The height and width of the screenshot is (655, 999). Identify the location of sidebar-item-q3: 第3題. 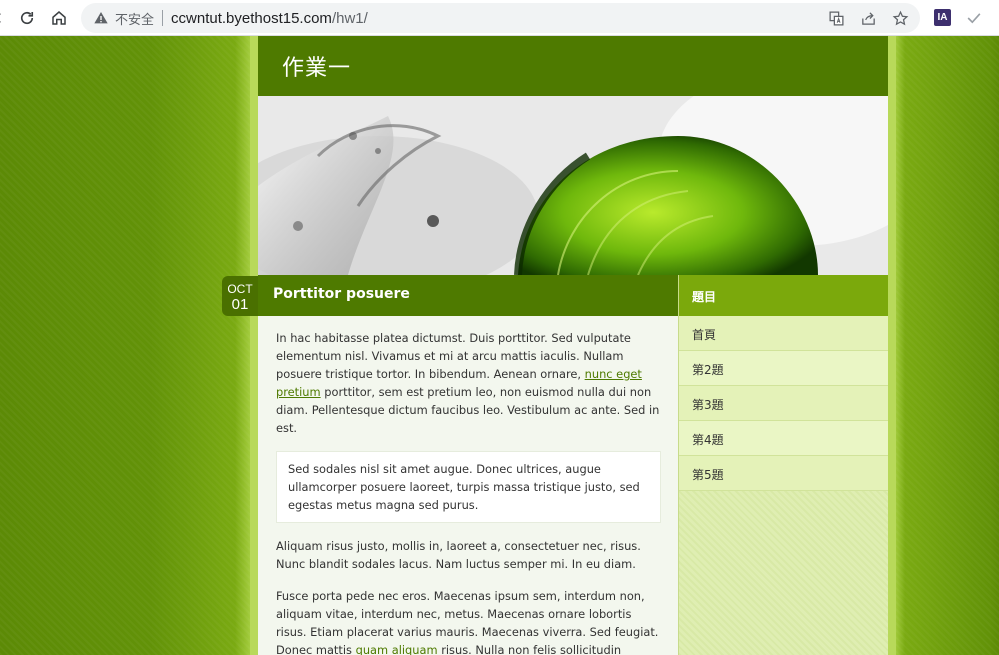
(783, 403).